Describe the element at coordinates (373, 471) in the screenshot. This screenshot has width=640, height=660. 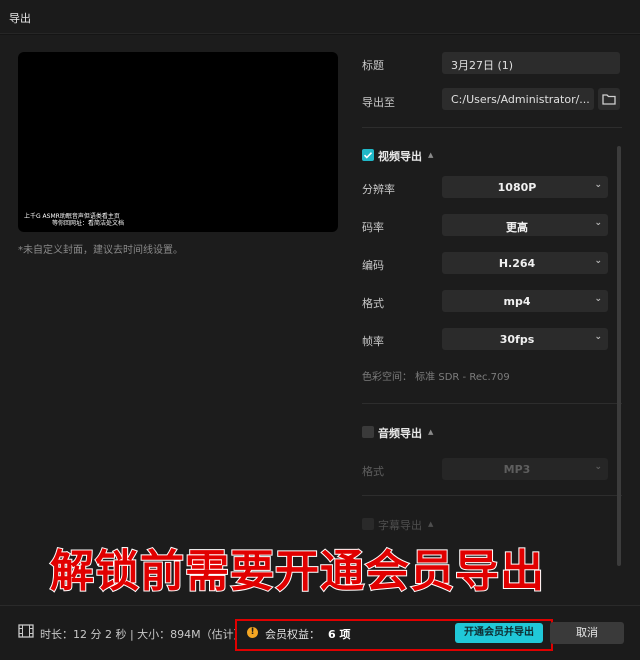
I see `audio-format-label: 格式` at that location.